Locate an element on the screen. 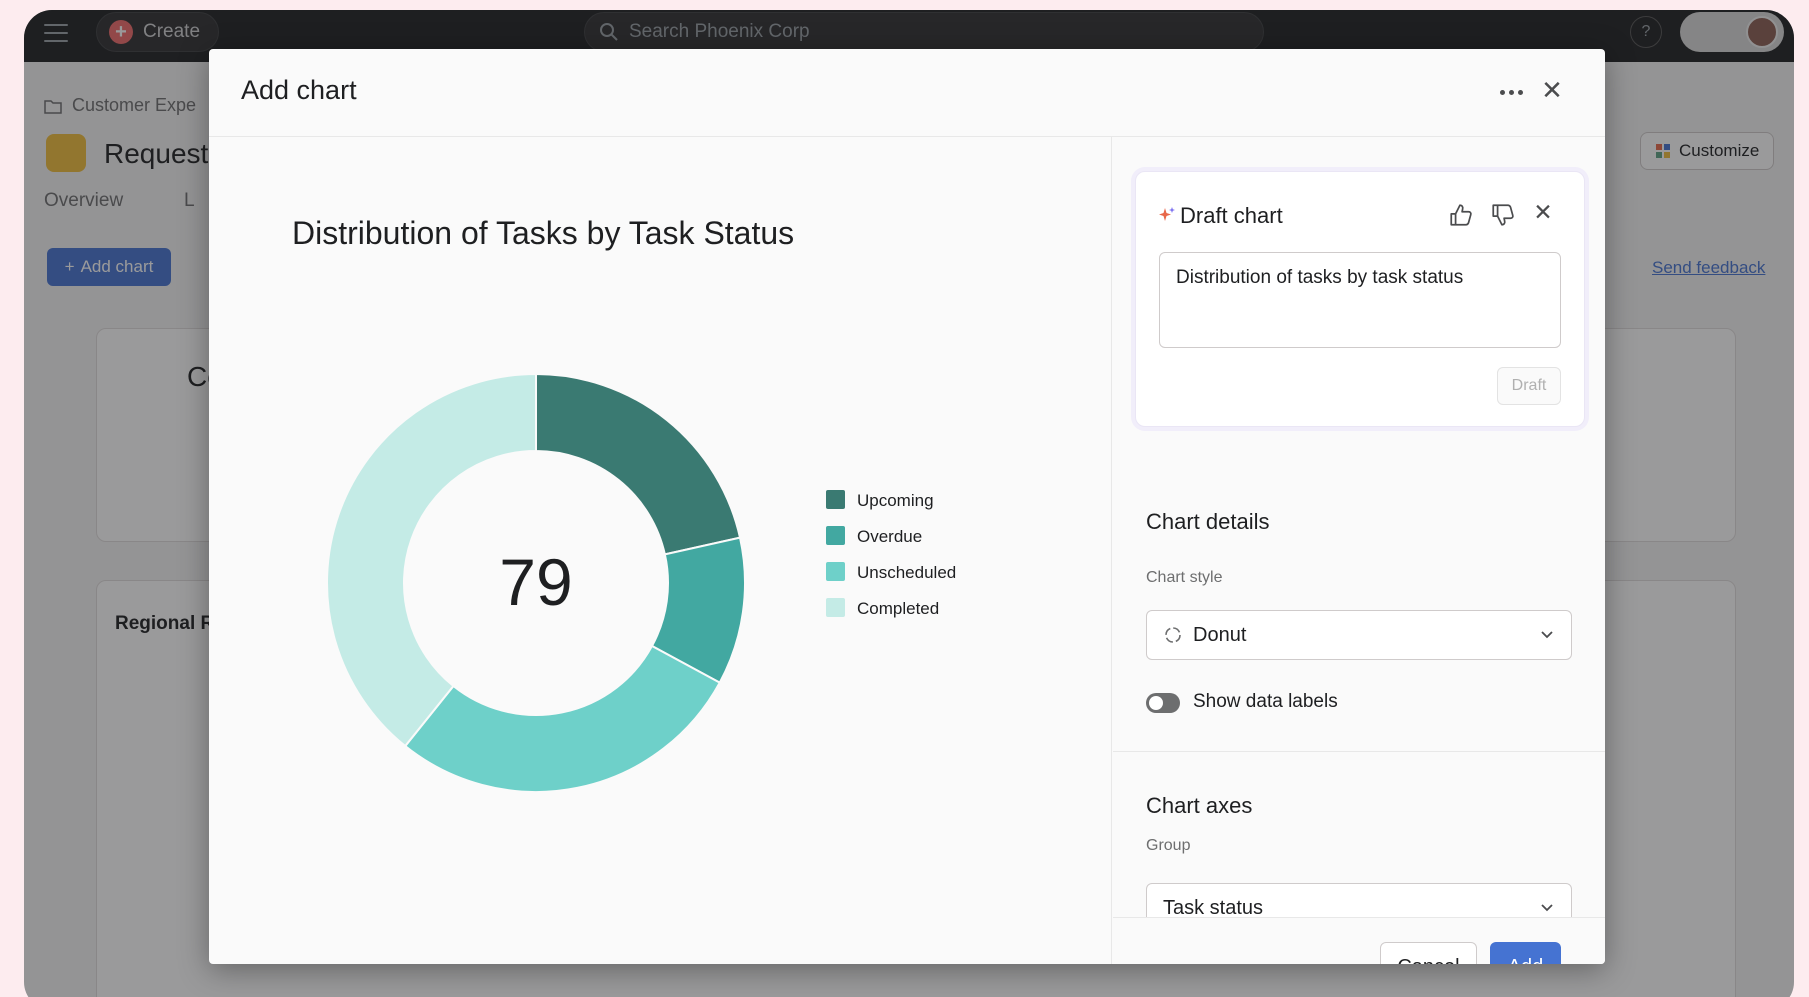  legend-label: Upcoming is located at coordinates (895, 500).